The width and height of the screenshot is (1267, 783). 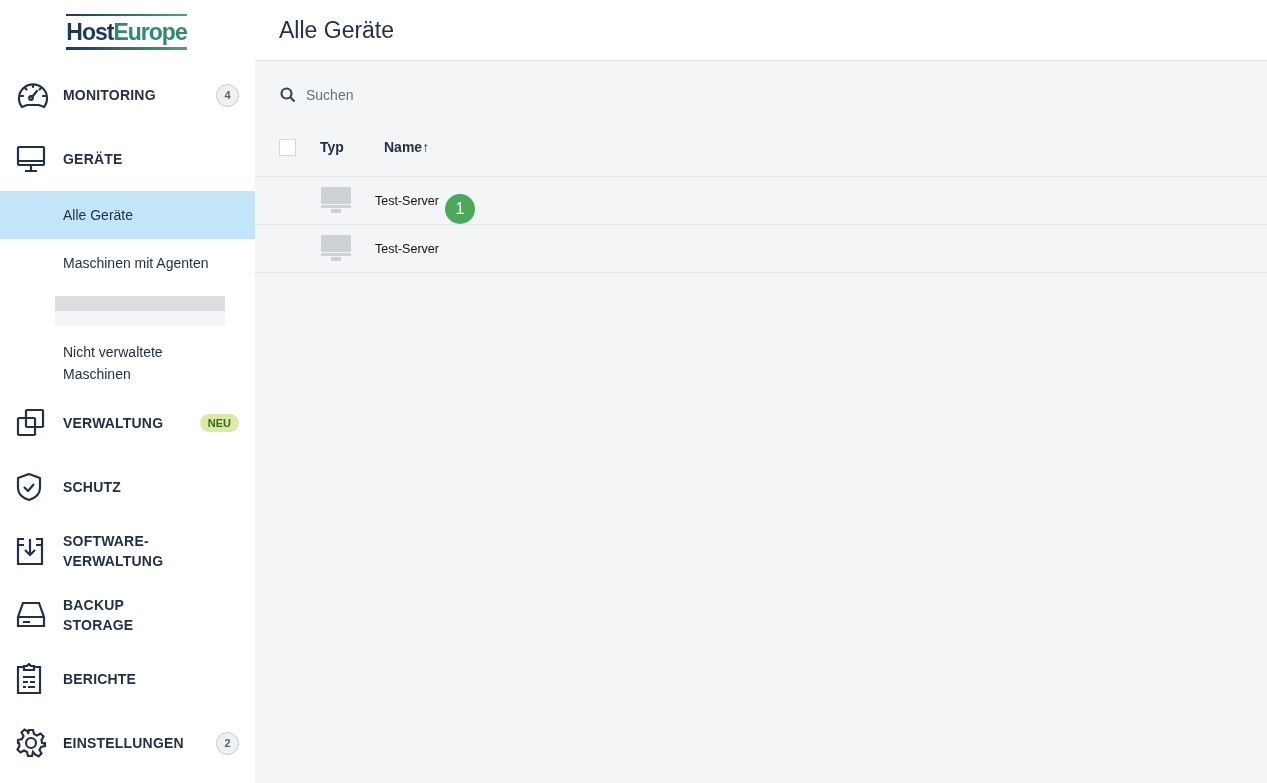 I want to click on column-header: Typ, so click(x=352, y=147).